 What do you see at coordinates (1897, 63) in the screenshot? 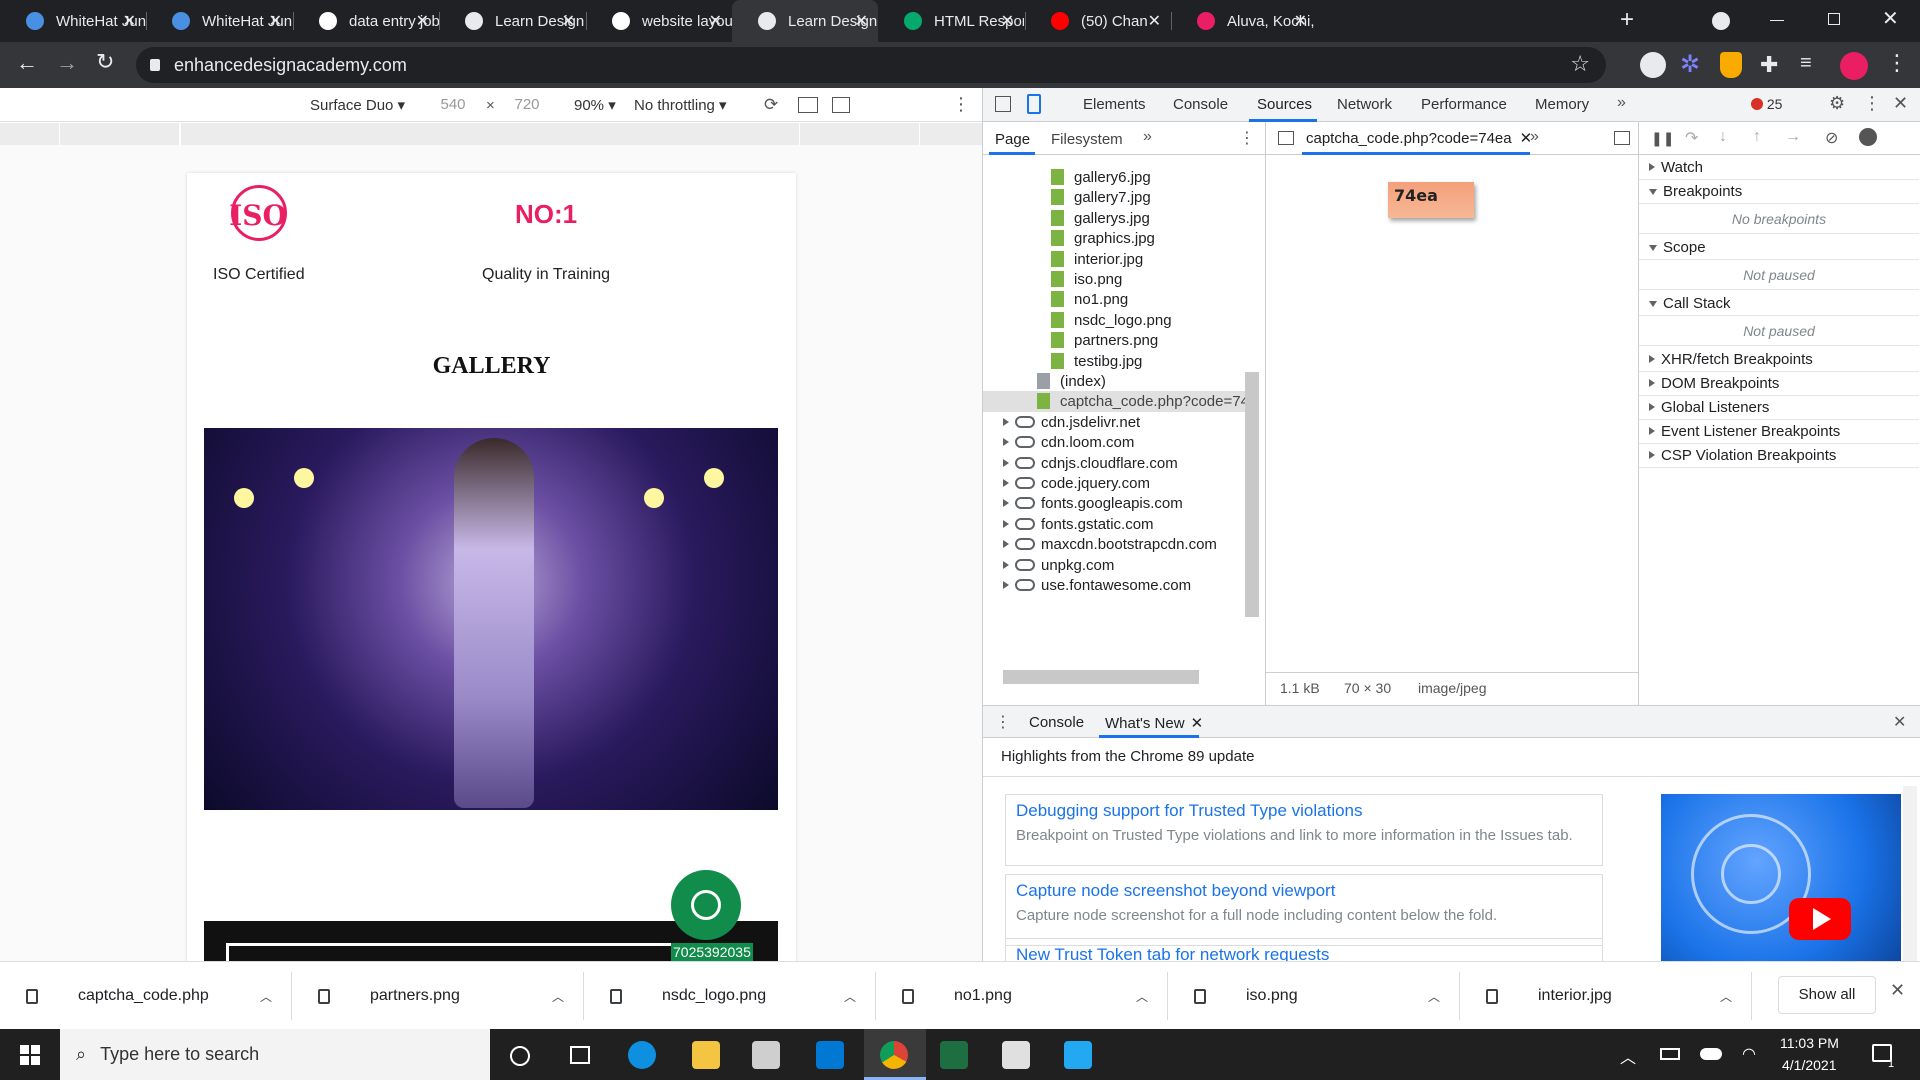
I see `kebab-menu-icon: ⋮` at bounding box center [1897, 63].